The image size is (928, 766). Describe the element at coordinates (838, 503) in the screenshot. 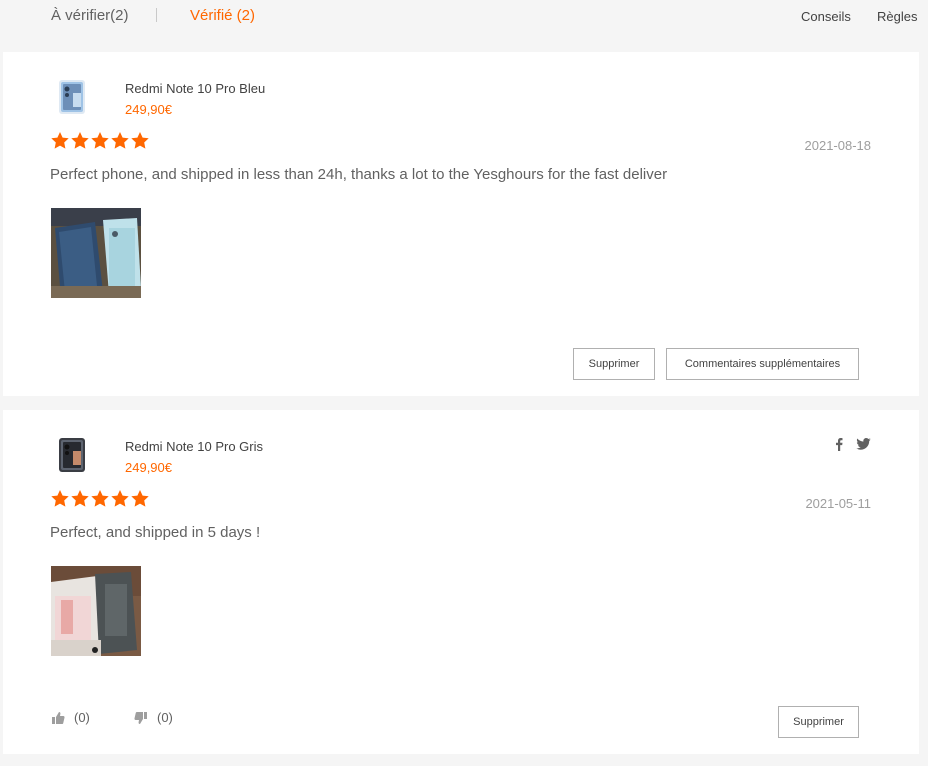

I see `review-date: 2021-05-11` at that location.